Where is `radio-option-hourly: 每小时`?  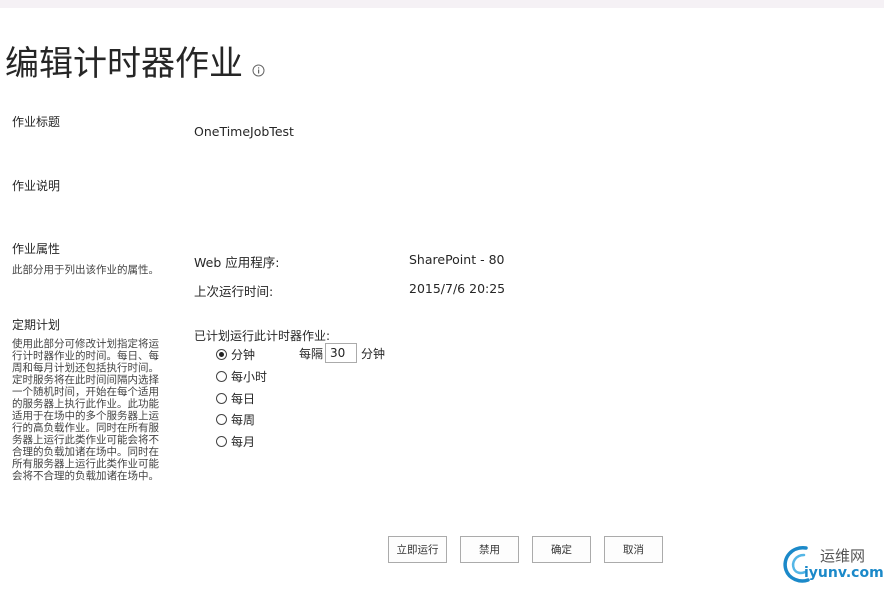 radio-option-hourly: 每小时 is located at coordinates (241, 376).